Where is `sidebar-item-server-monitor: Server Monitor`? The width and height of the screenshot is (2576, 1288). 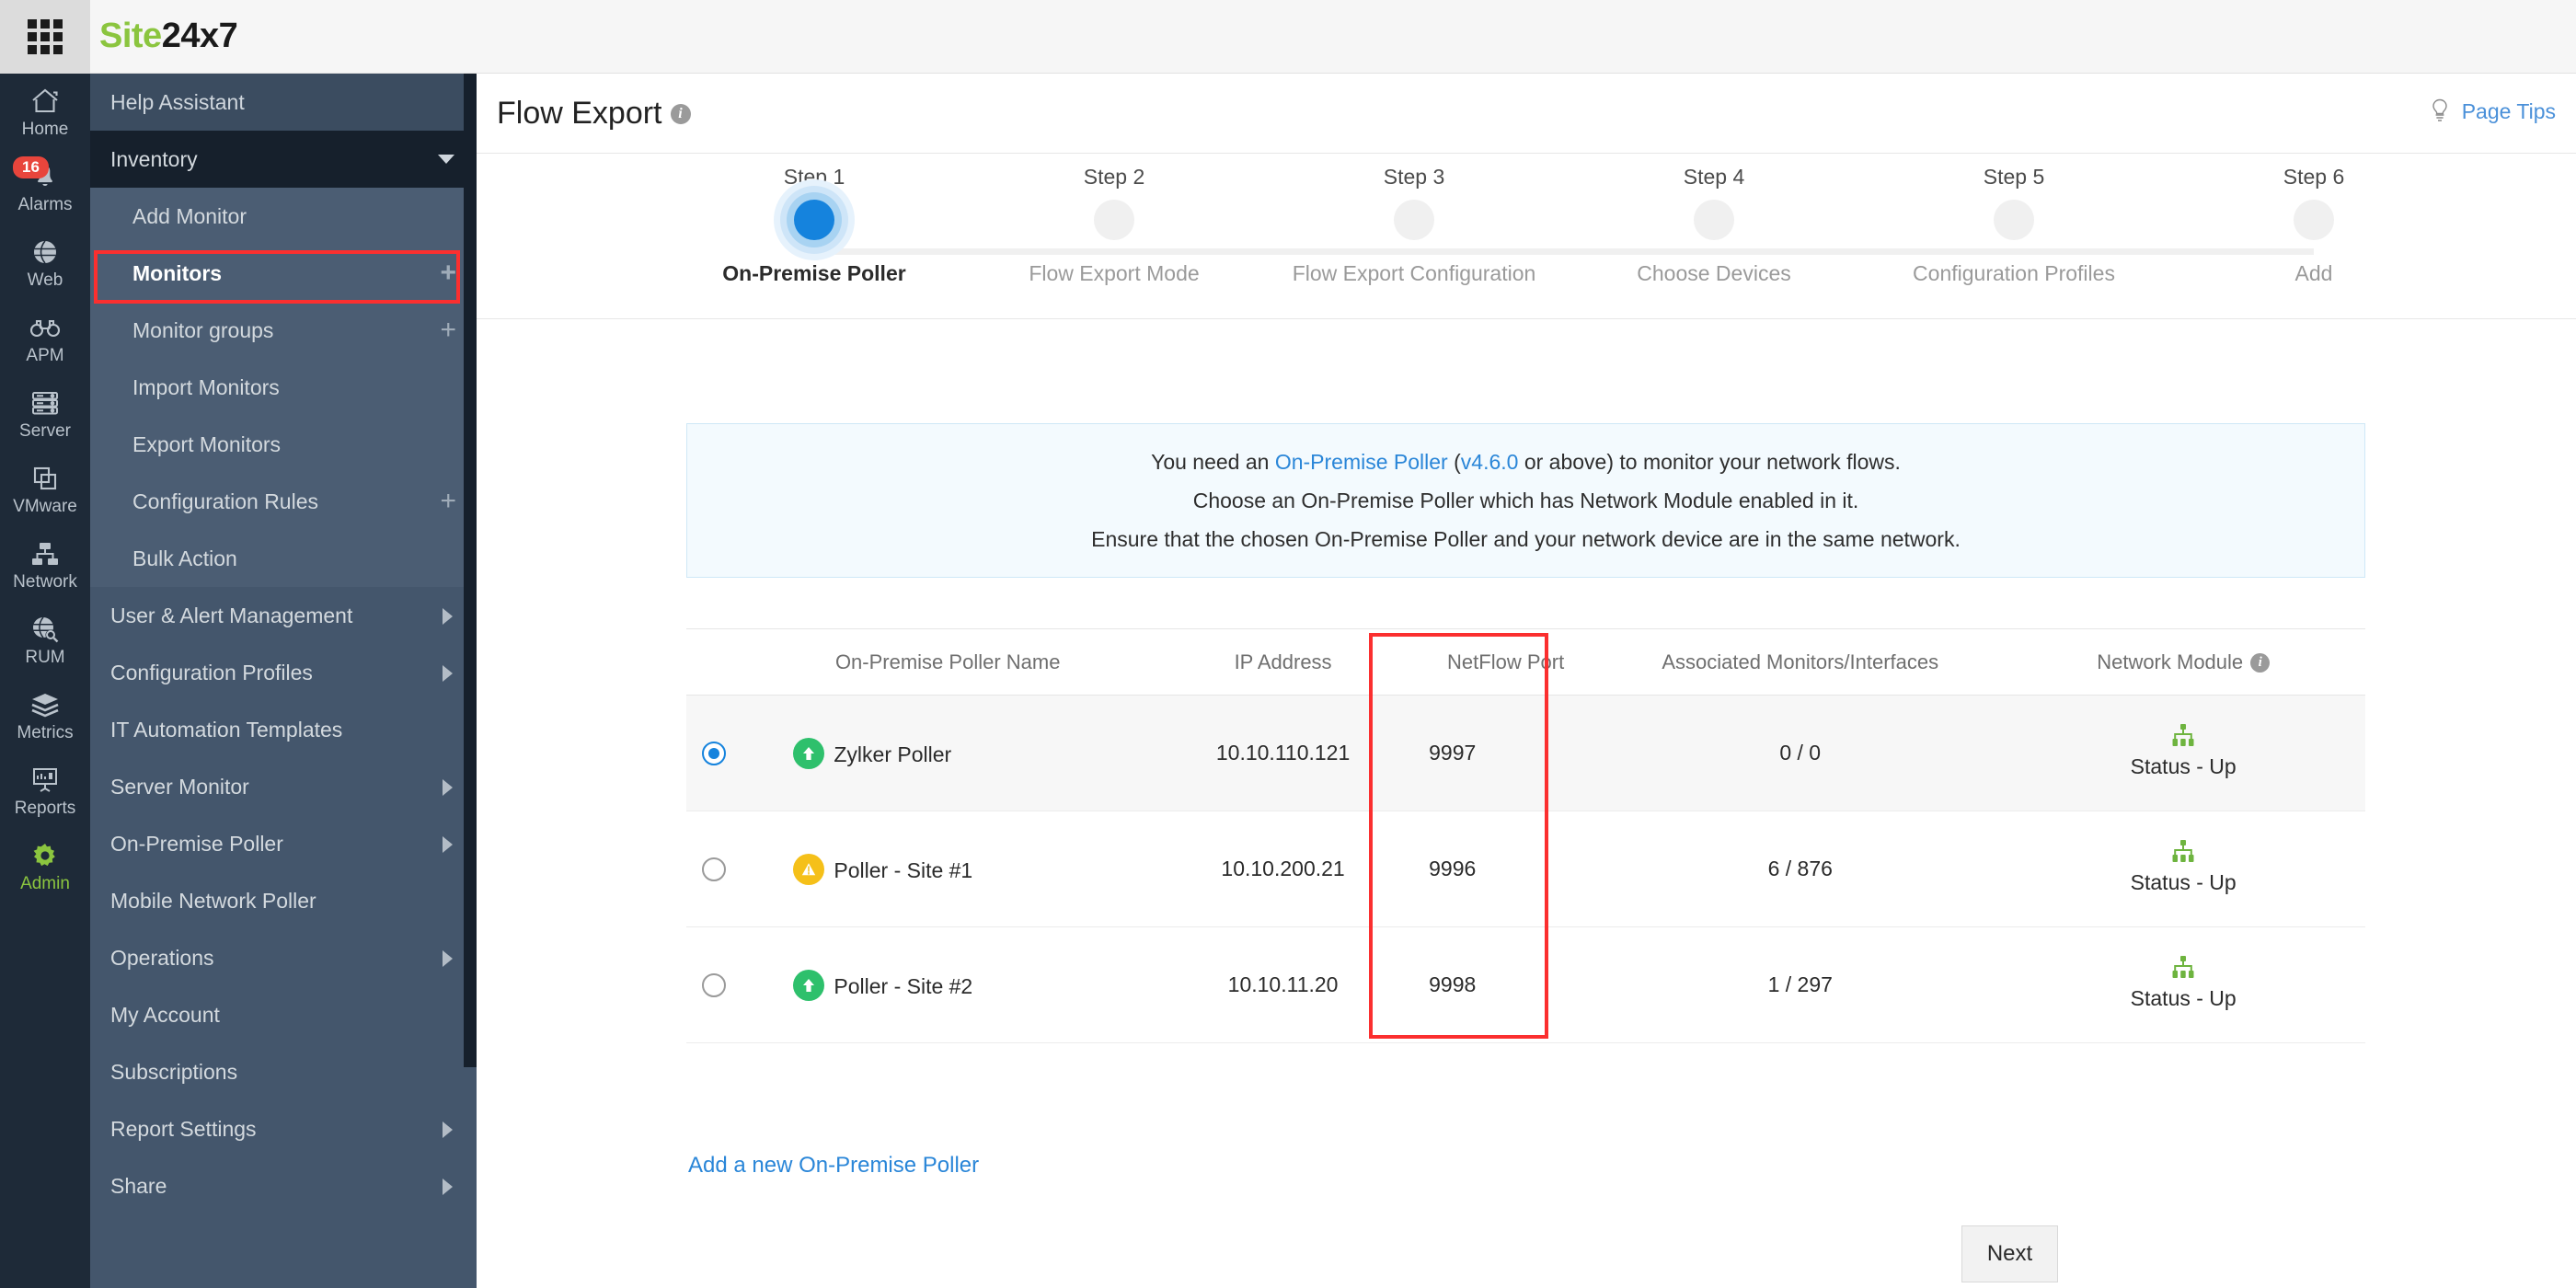
sidebar-item-server-monitor: Server Monitor is located at coordinates (283, 786).